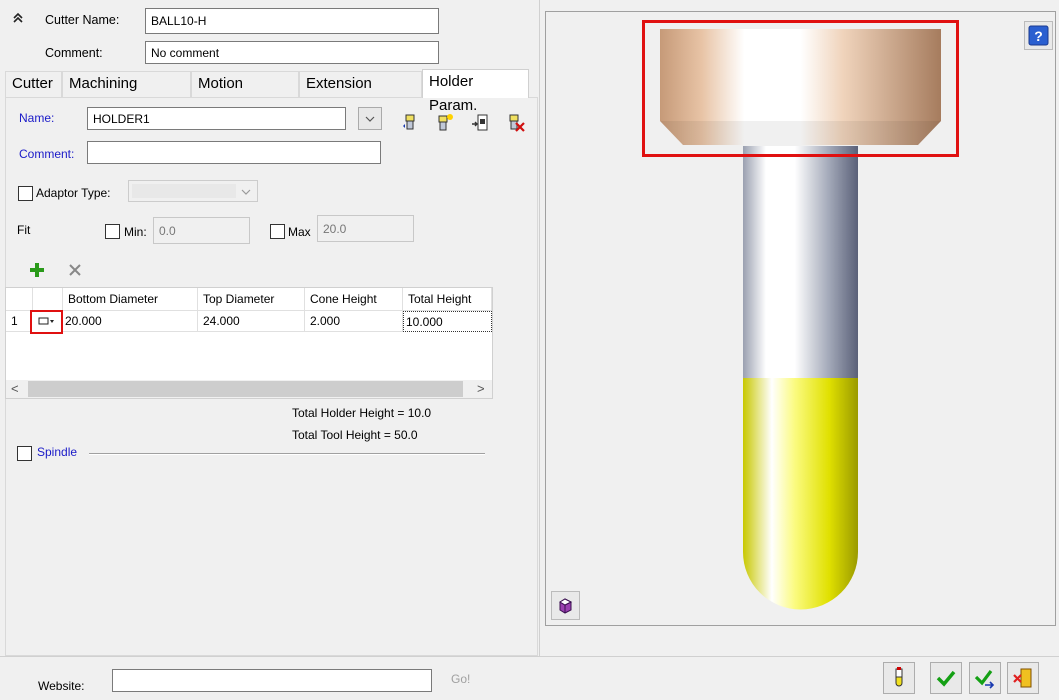  What do you see at coordinates (19, 321) in the screenshot?
I see `grid-row-index: 1` at bounding box center [19, 321].